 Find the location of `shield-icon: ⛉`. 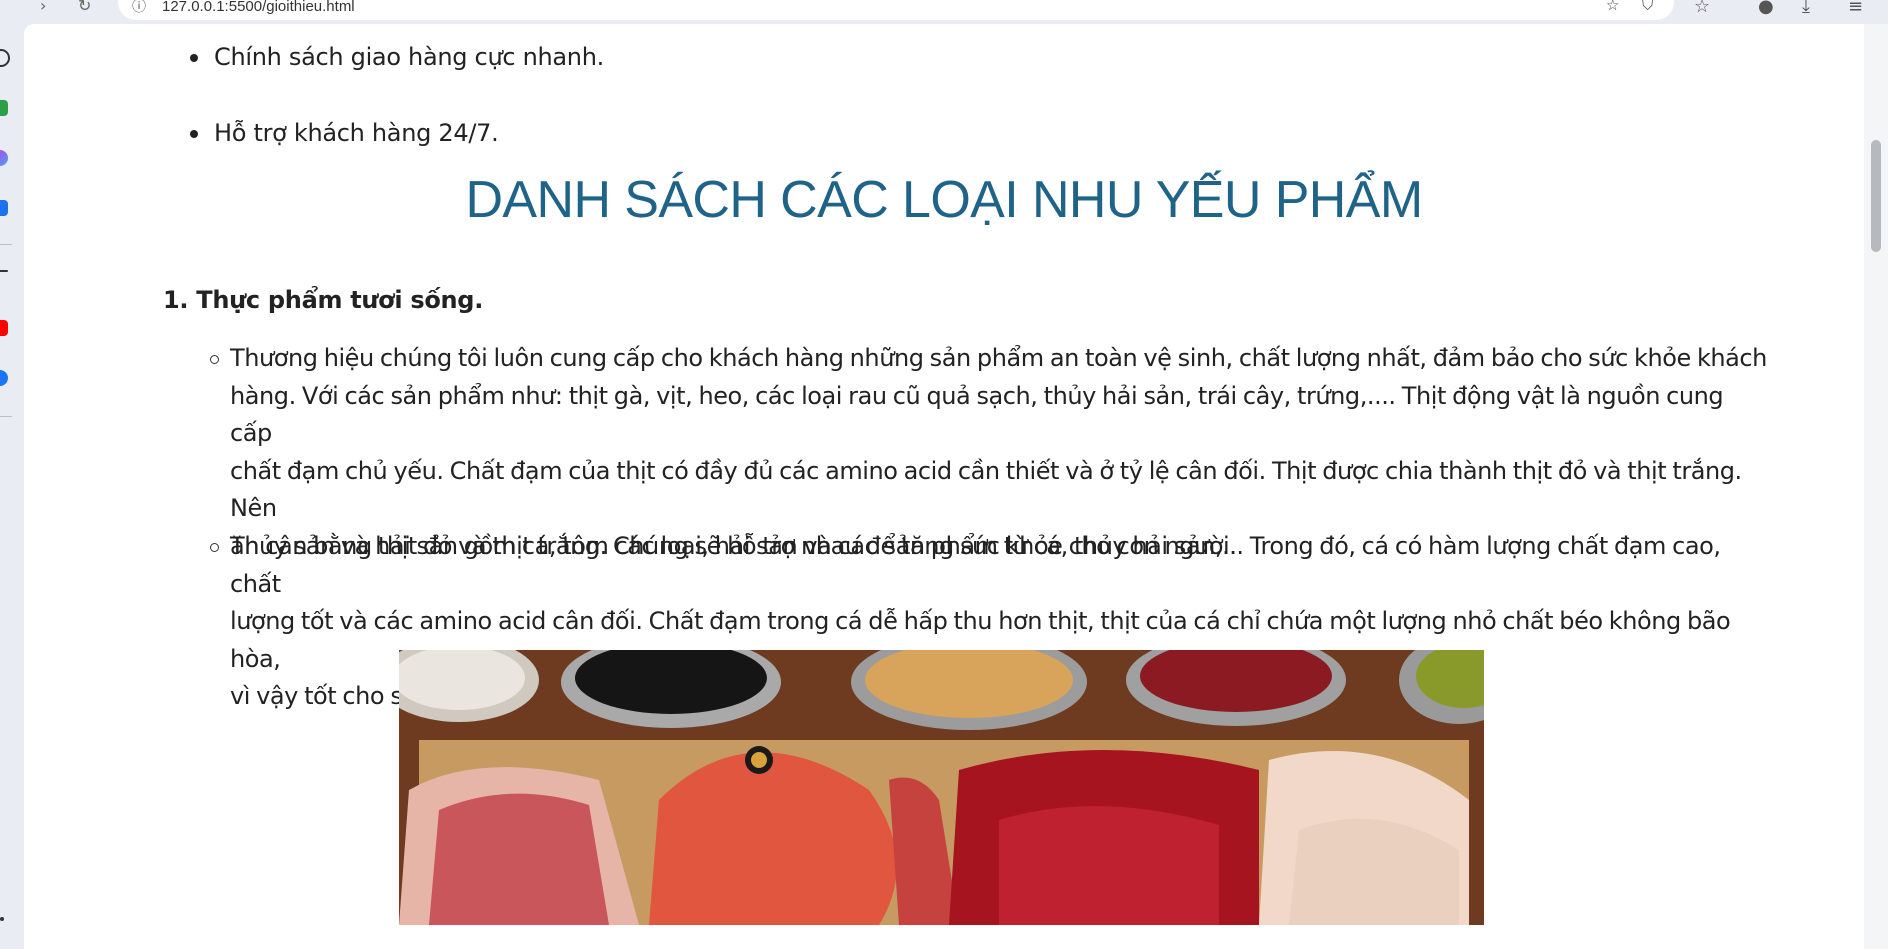

shield-icon: ⛉ is located at coordinates (1647, 7).